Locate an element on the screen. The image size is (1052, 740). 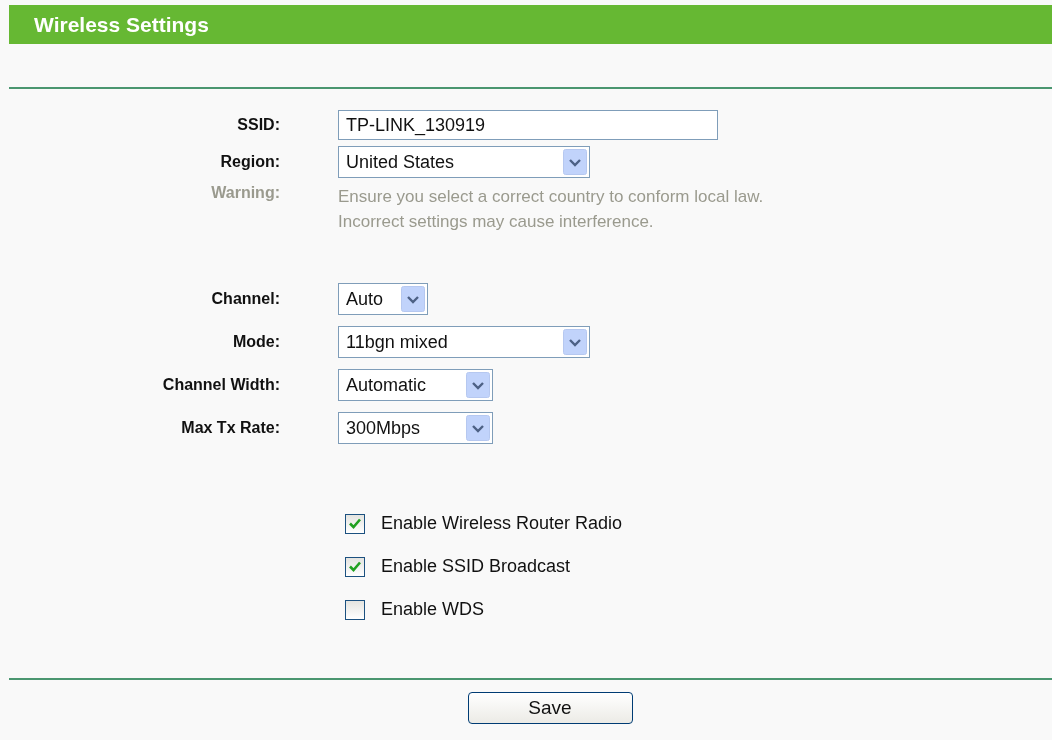
field-label: Max Tx Rate: is located at coordinates (230, 428).